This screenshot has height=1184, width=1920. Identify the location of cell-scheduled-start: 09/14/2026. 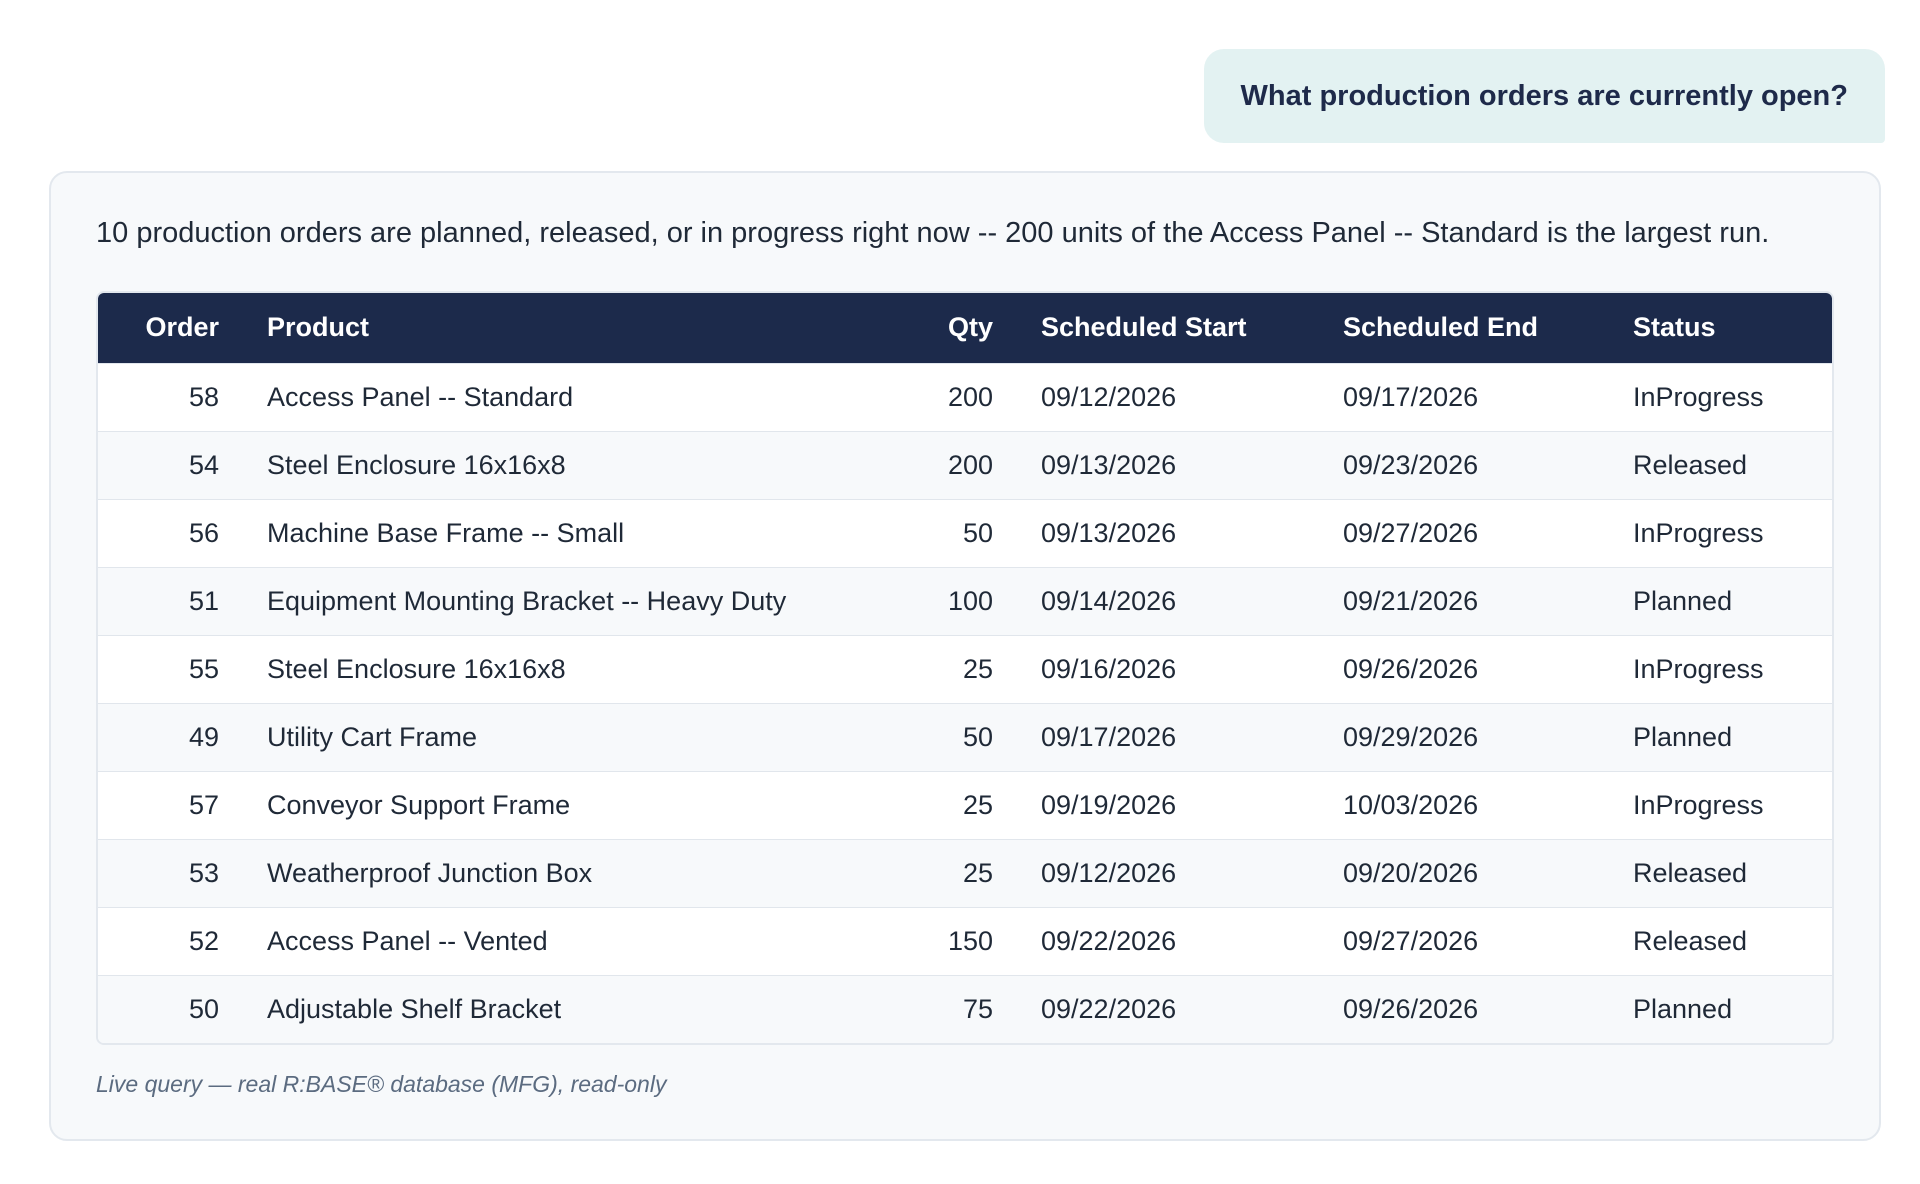
(1109, 600).